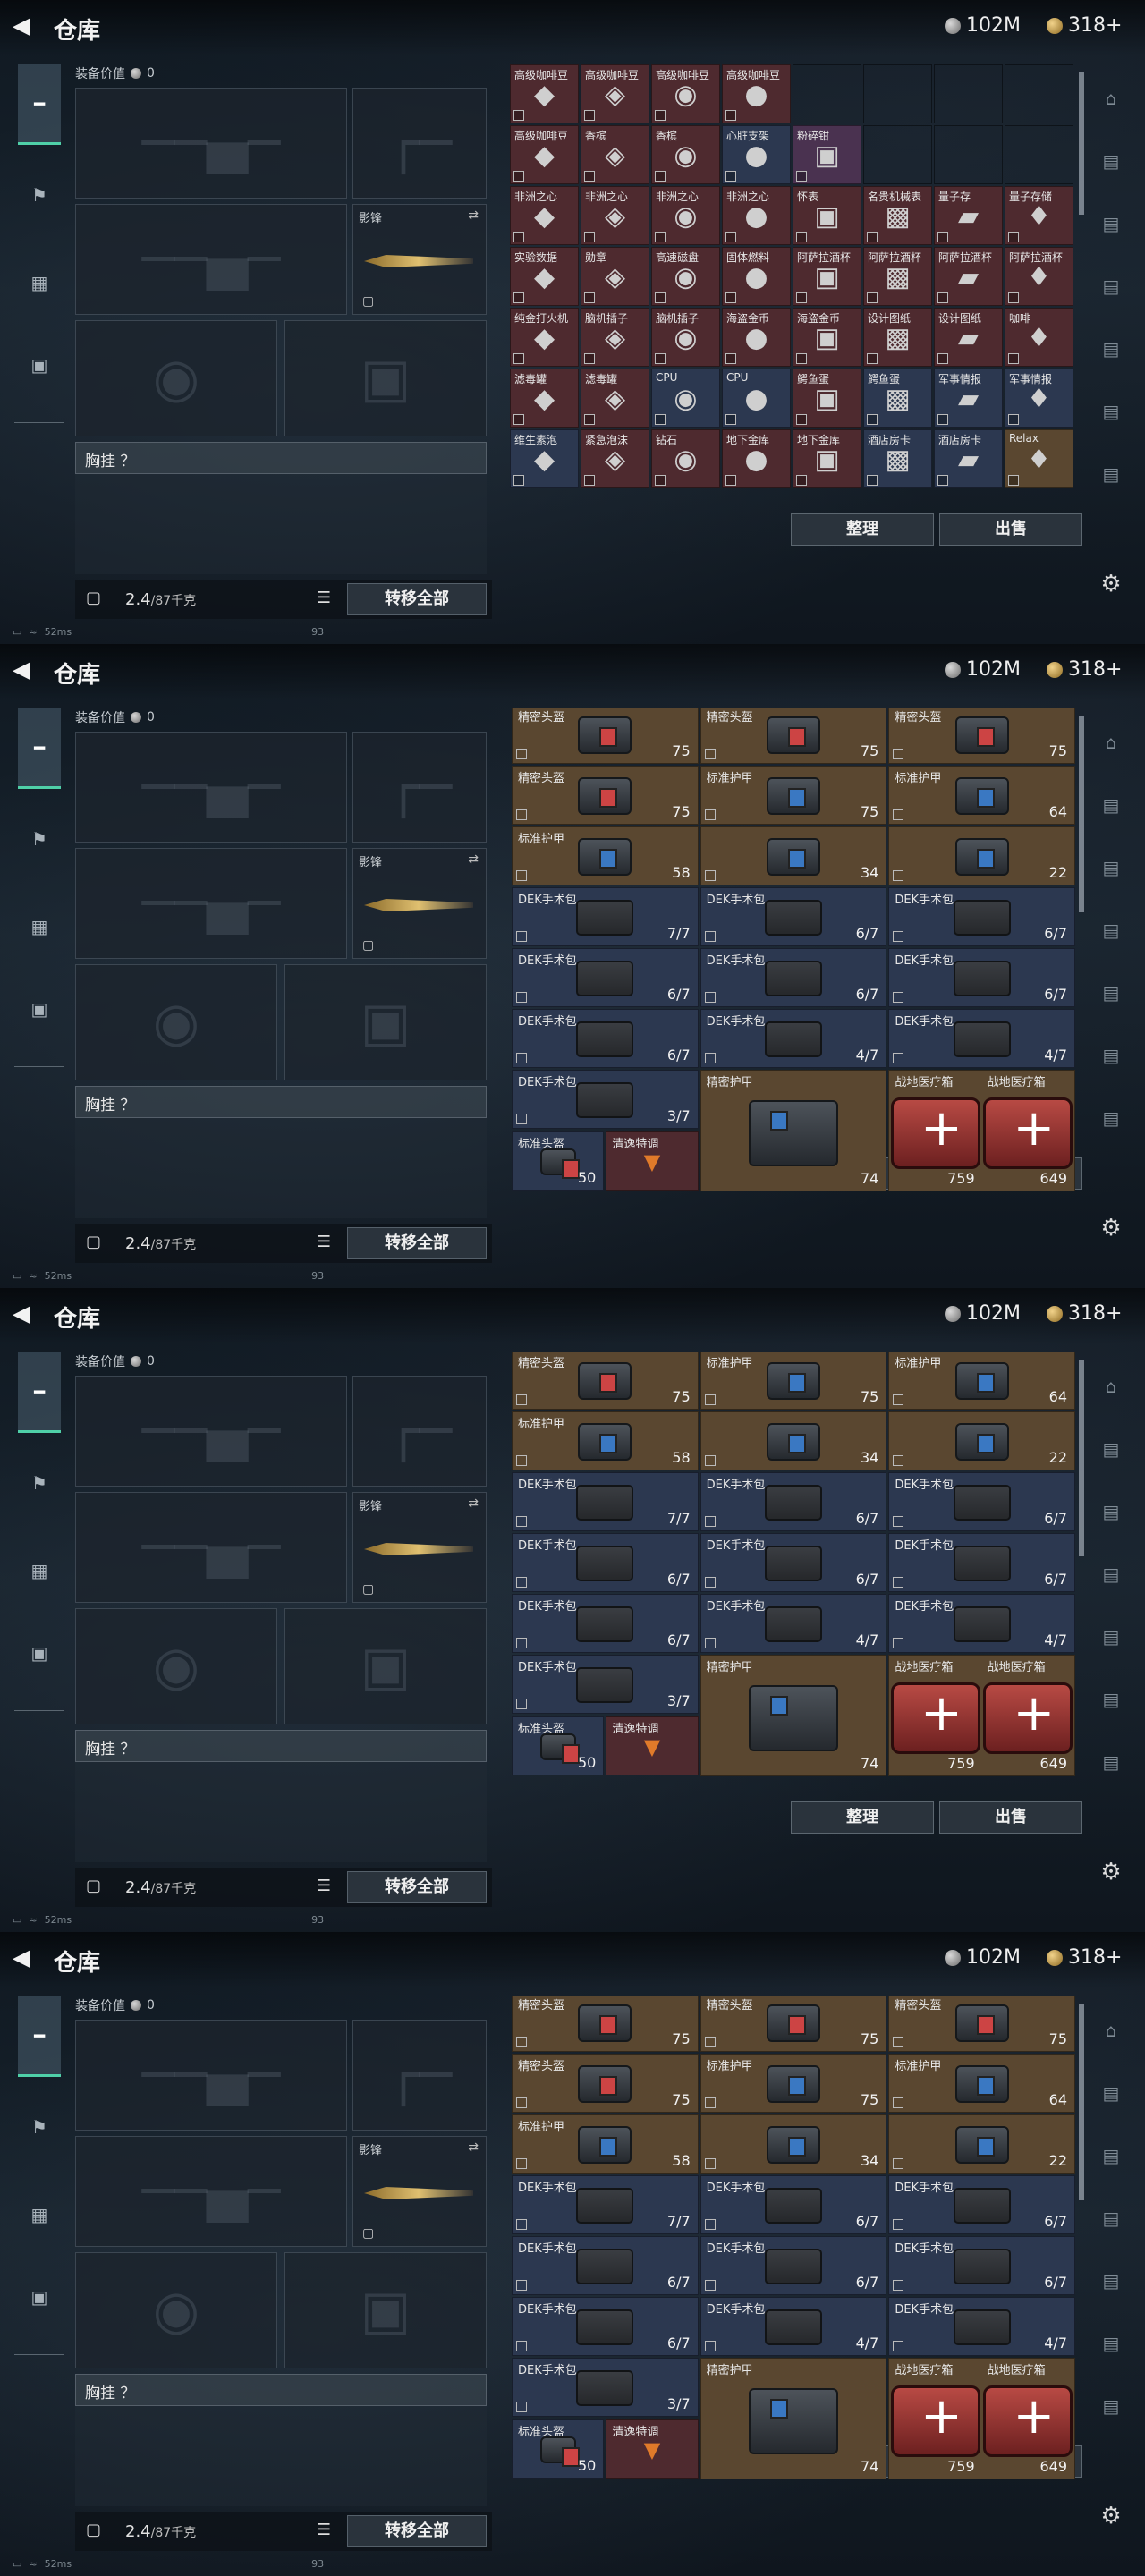  Describe the element at coordinates (544, 458) in the screenshot. I see `storage-item: 维生素泡 ◆` at that location.